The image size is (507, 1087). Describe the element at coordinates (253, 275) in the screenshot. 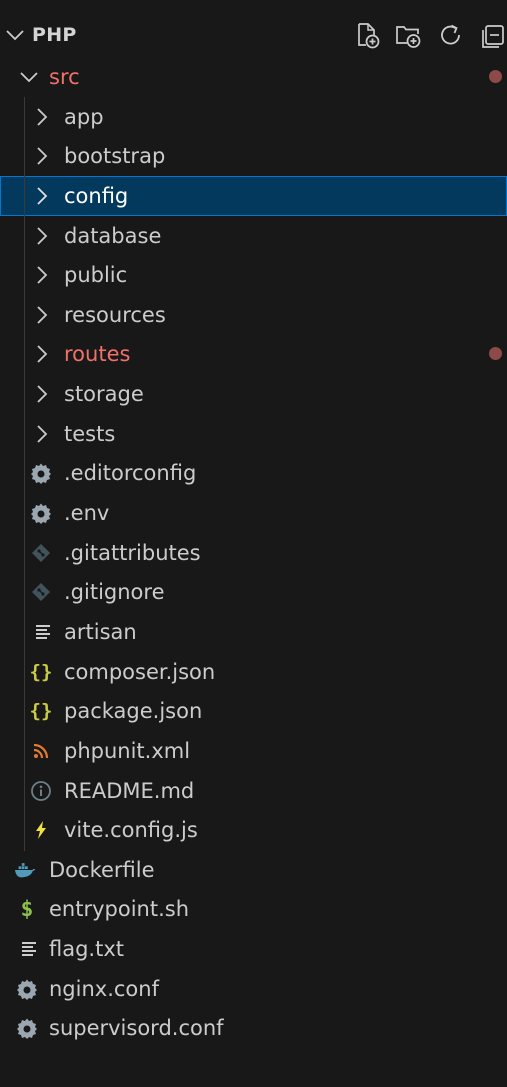

I see `folder-public: public` at that location.